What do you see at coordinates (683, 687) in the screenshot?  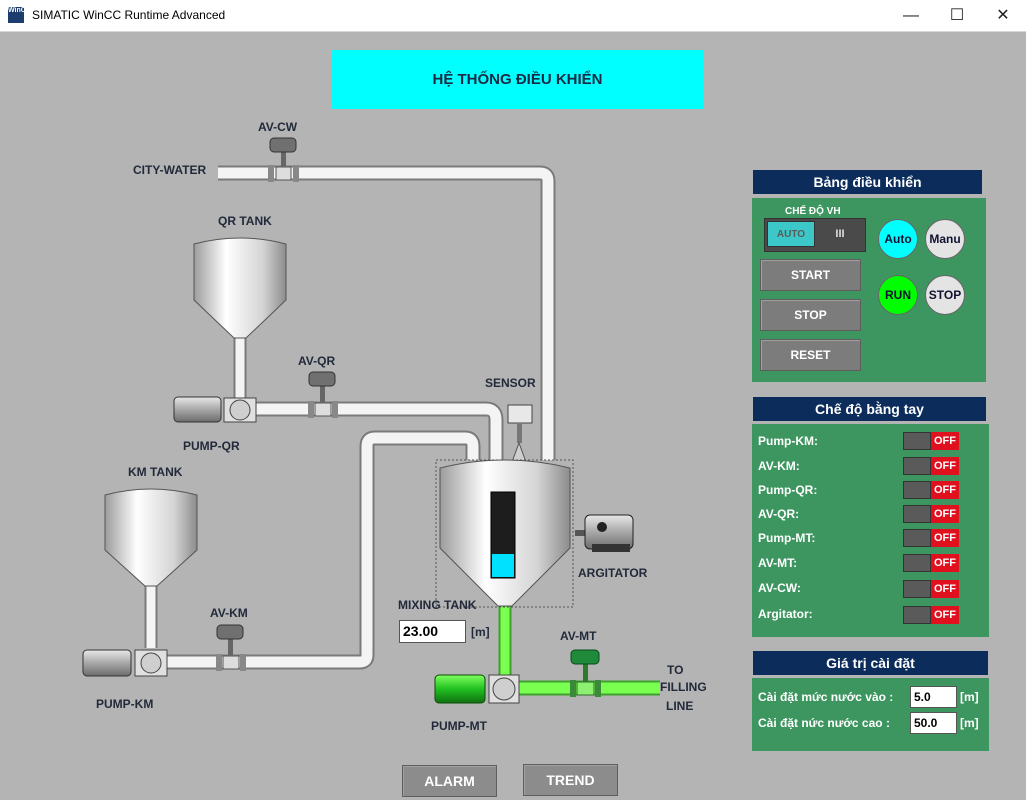 I see `to-filling-line-label-2: FILLING` at bounding box center [683, 687].